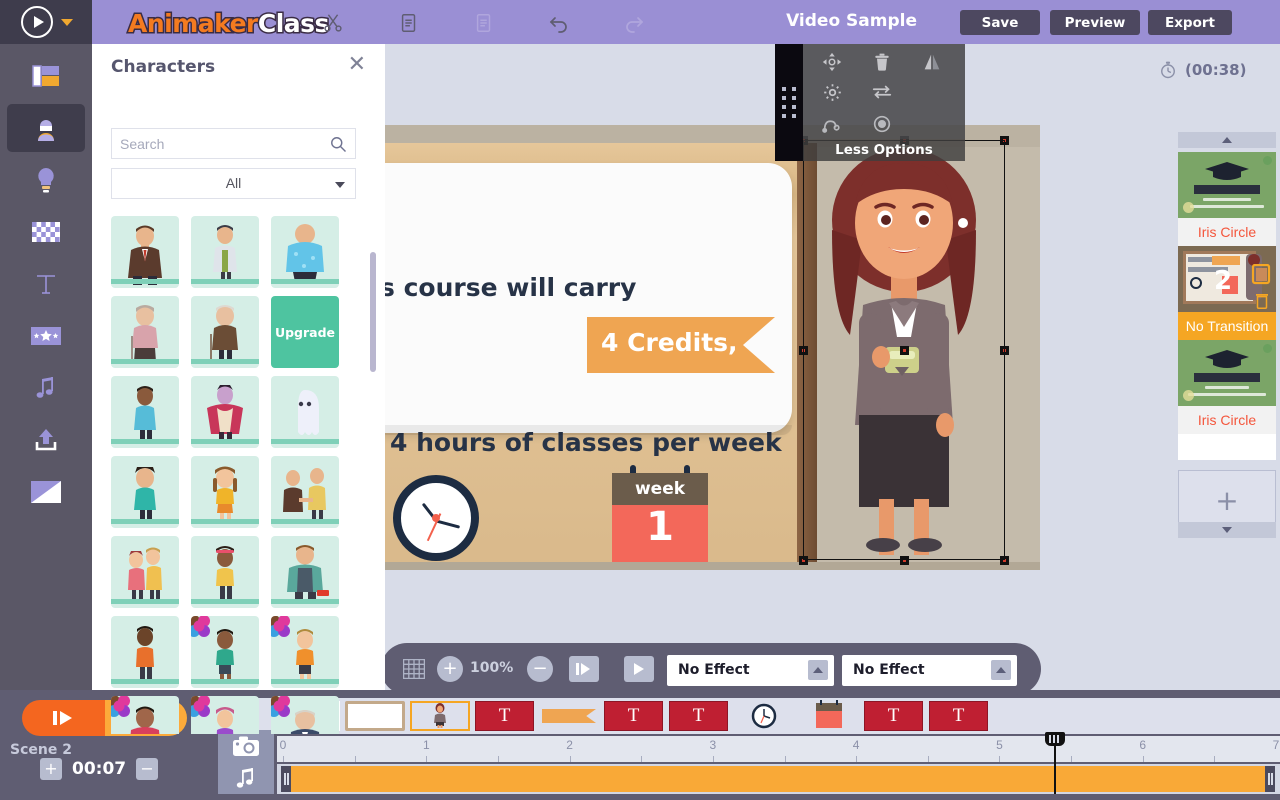 The height and width of the screenshot is (800, 1280). I want to click on less-options-button: Less Options, so click(884, 150).